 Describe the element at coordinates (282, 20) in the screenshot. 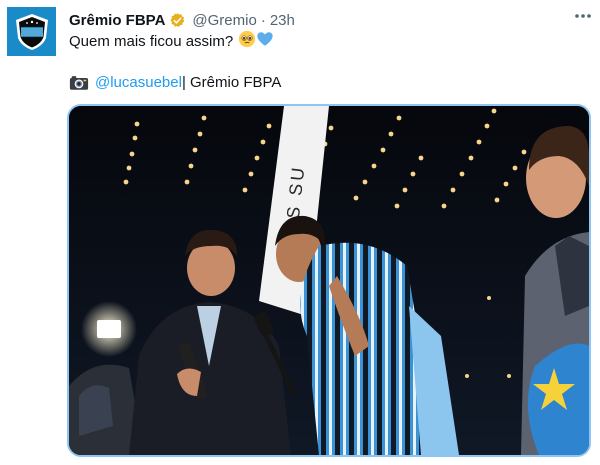

I see `timestamp: 23h` at that location.